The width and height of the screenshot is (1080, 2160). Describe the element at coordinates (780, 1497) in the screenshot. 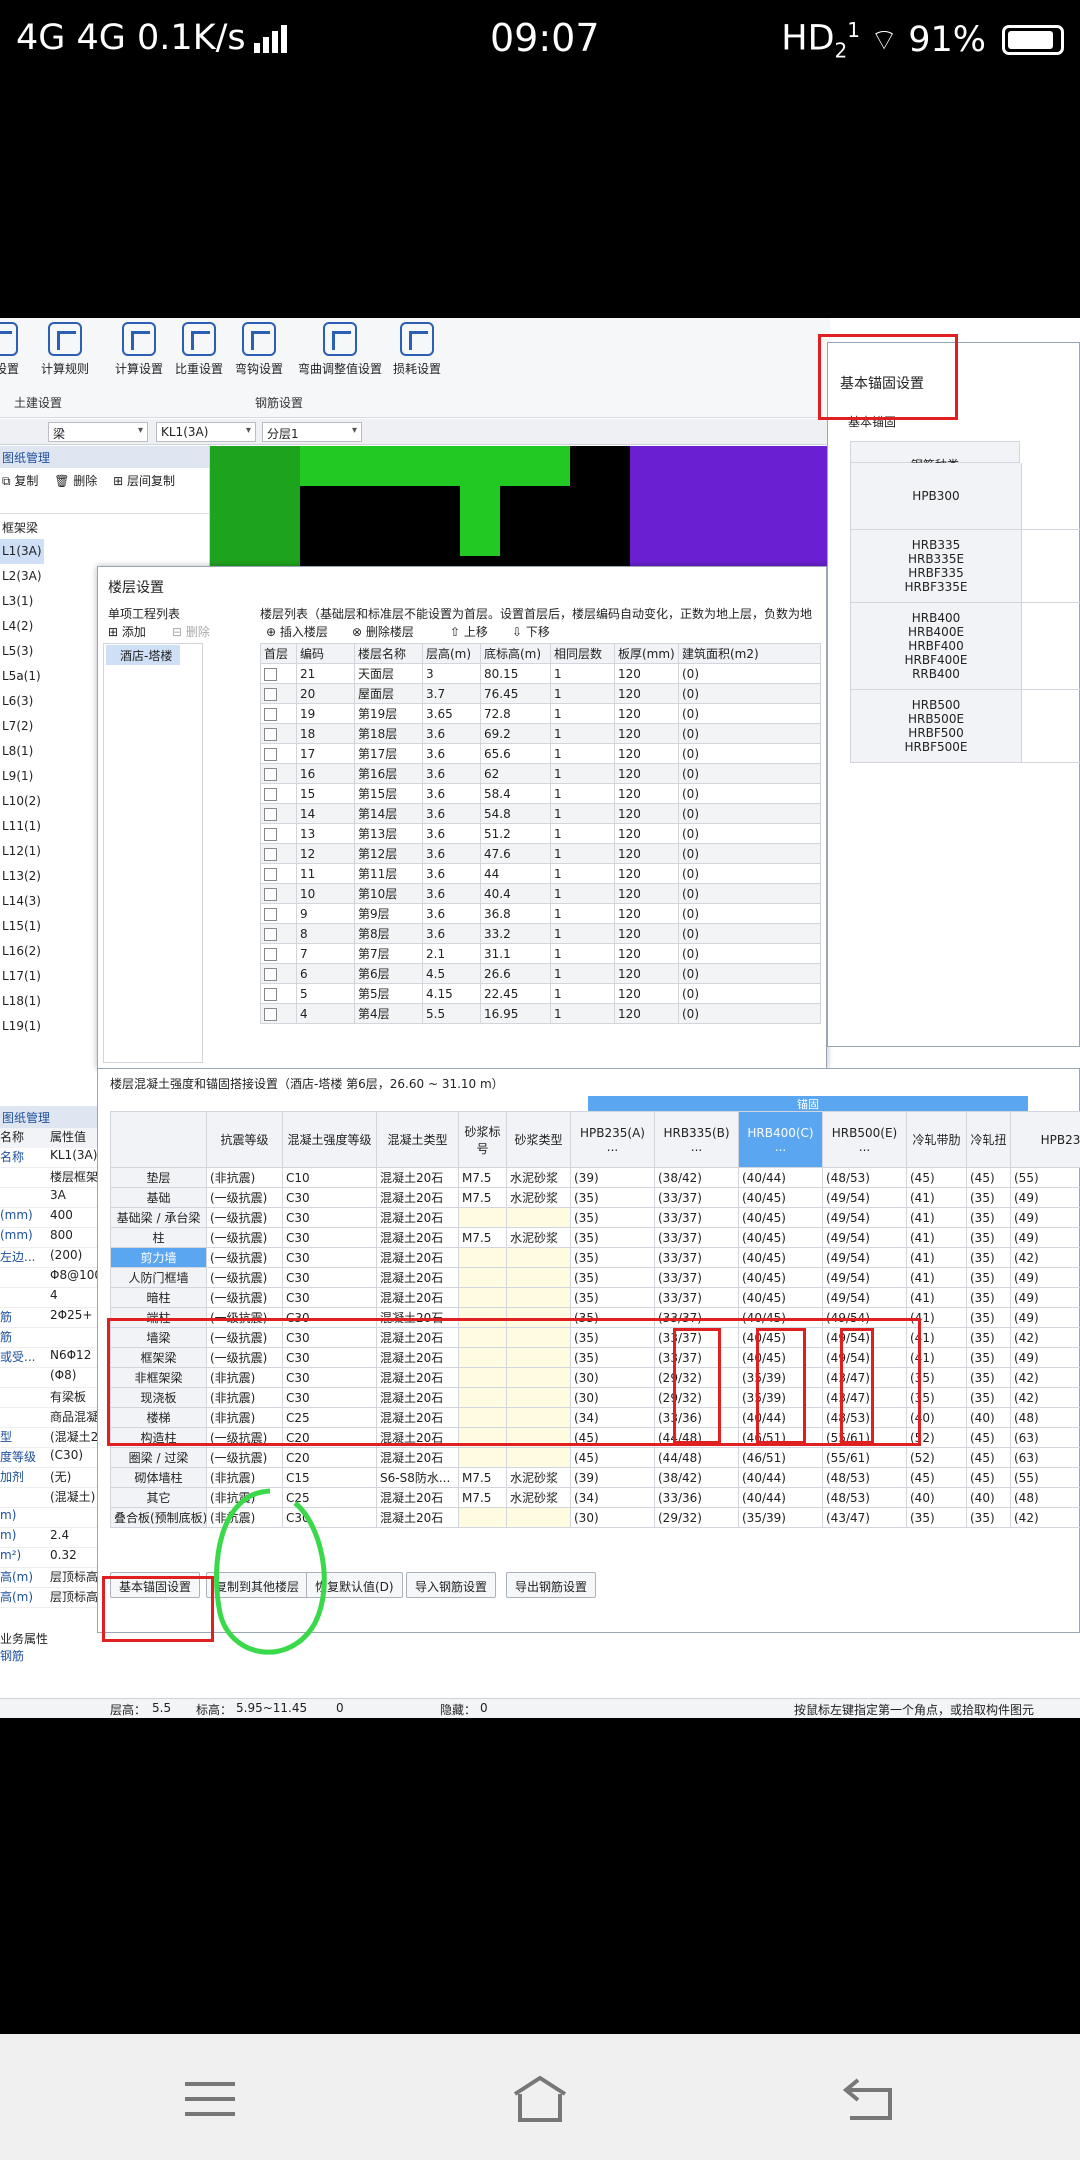

I see `concrete-cell: (40/44)` at that location.